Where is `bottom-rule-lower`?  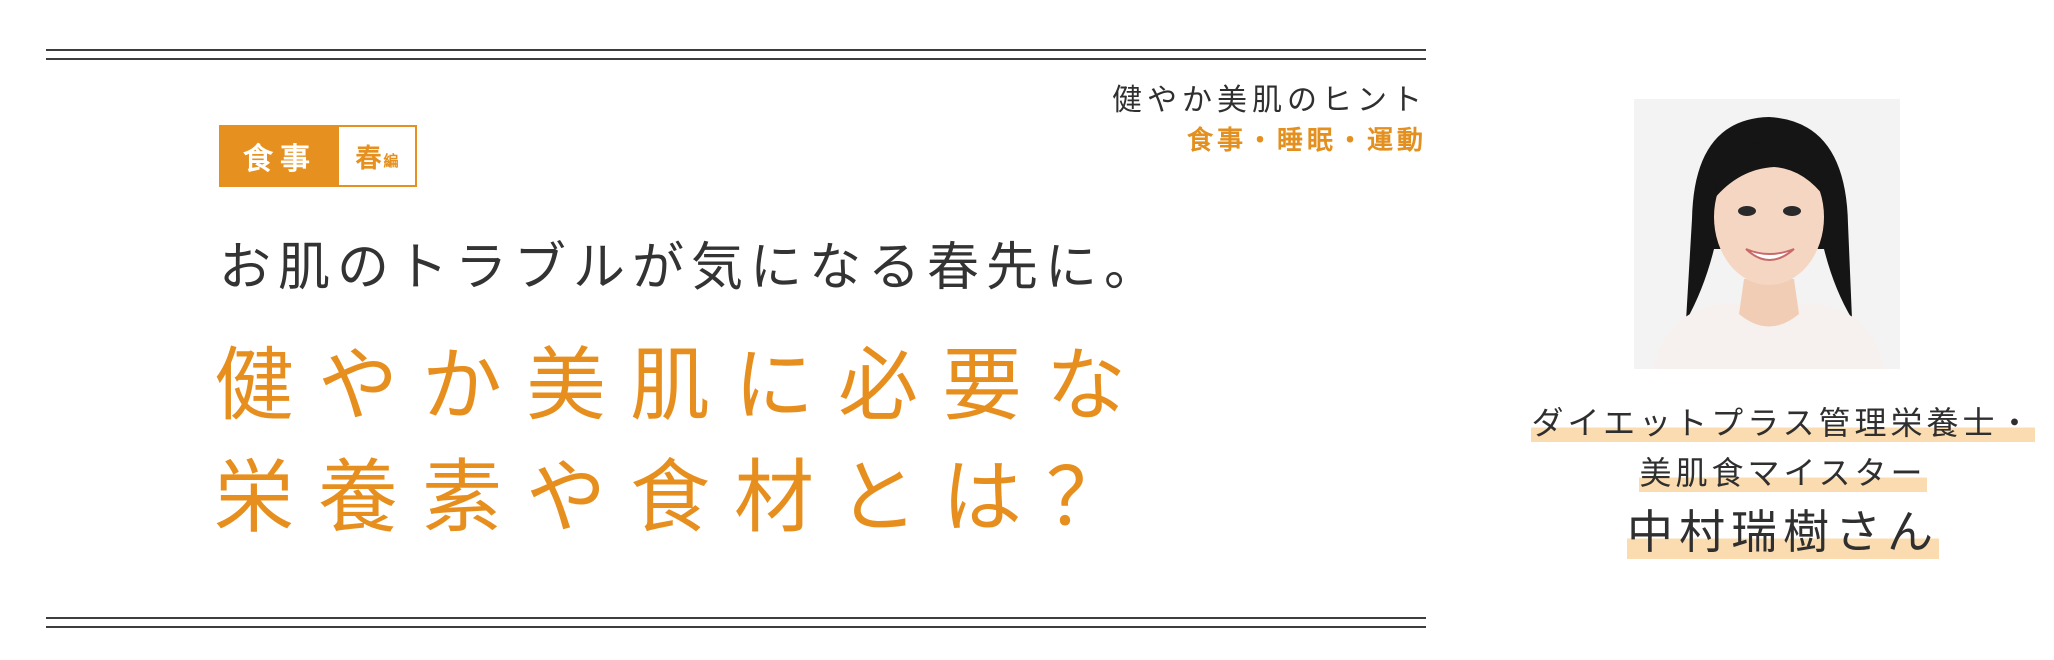 bottom-rule-lower is located at coordinates (736, 627).